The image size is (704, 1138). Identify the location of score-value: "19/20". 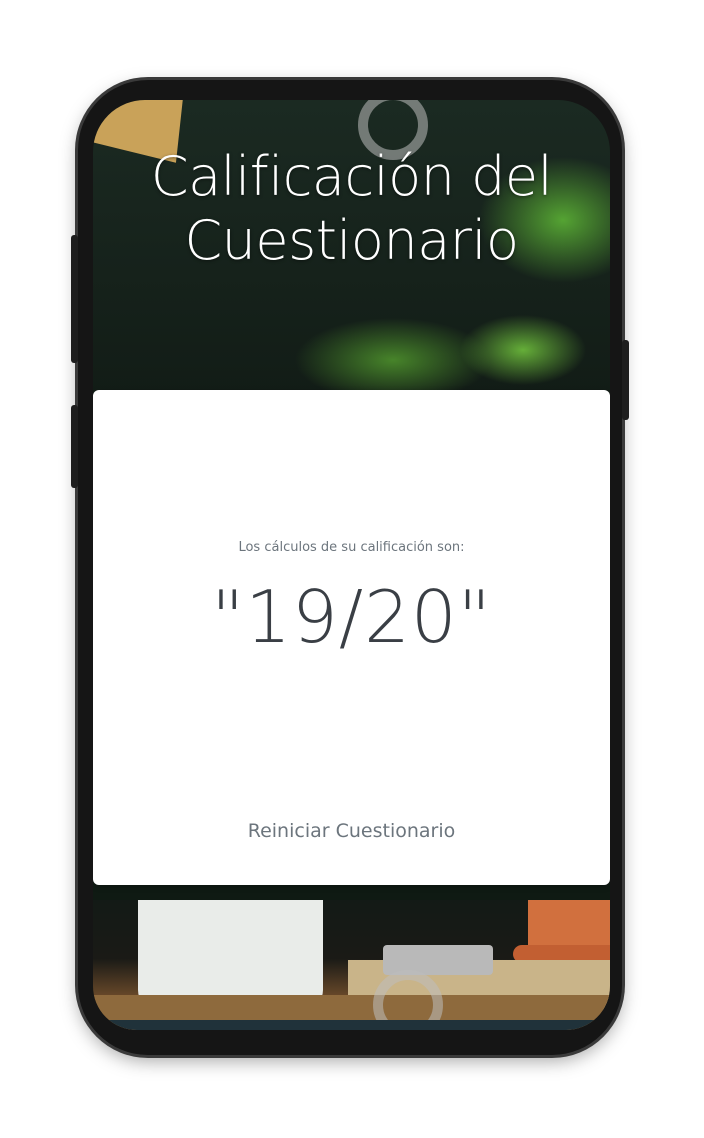
(351, 617).